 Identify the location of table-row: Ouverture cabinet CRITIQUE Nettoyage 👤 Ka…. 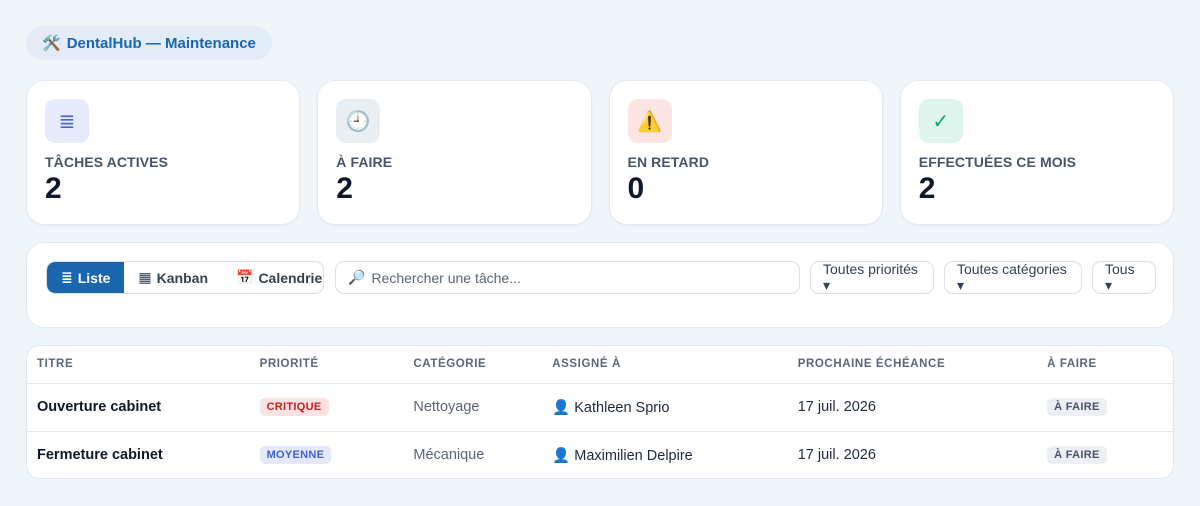
(600, 407).